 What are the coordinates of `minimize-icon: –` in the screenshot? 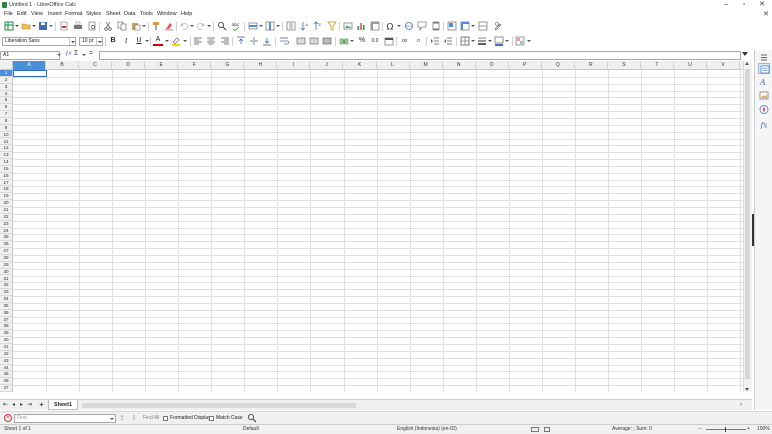 It's located at (726, 5).